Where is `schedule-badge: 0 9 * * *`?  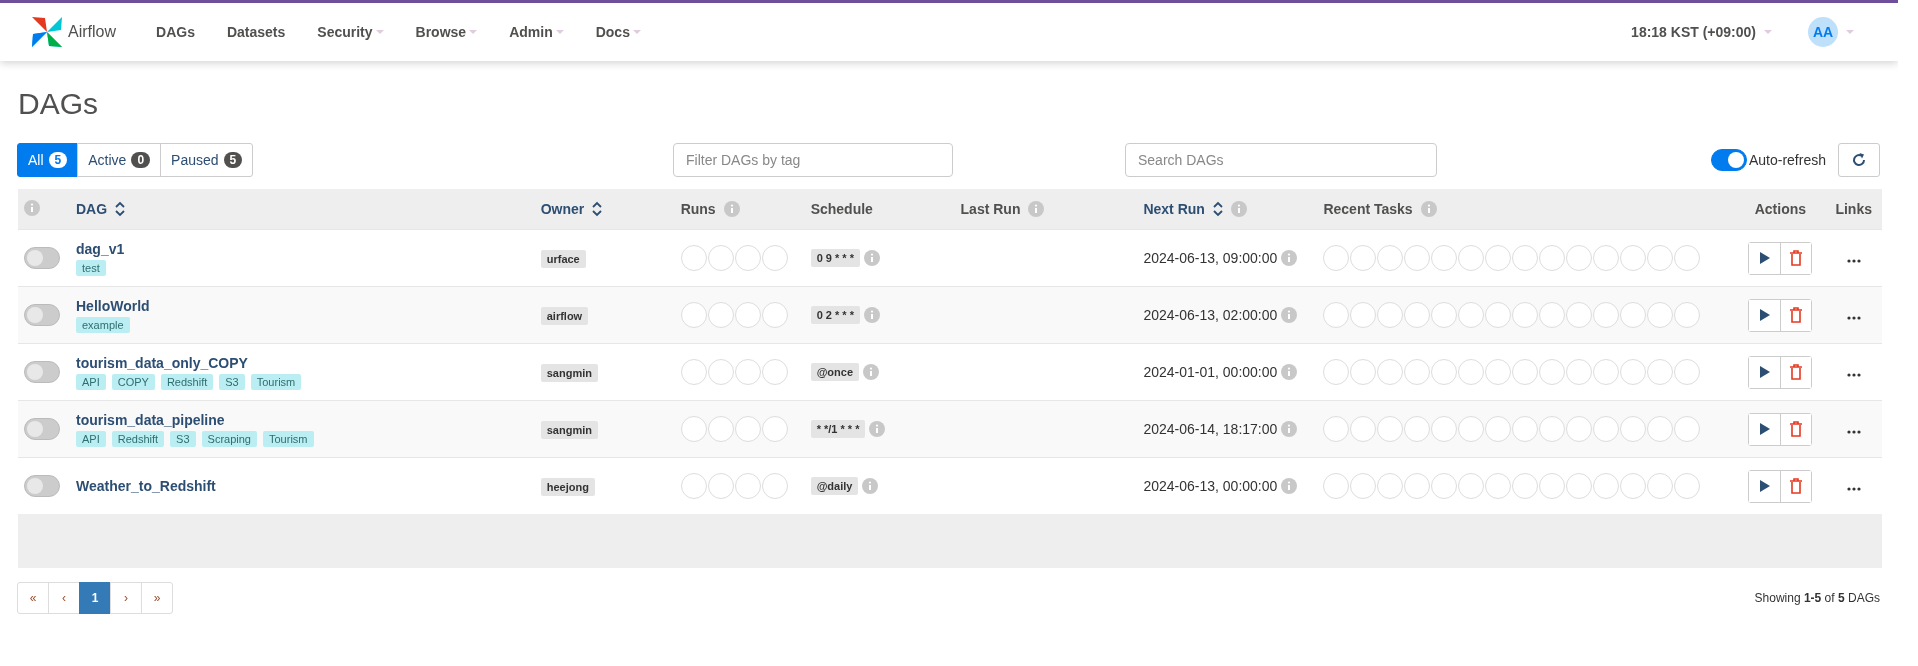 schedule-badge: 0 9 * * * is located at coordinates (835, 258).